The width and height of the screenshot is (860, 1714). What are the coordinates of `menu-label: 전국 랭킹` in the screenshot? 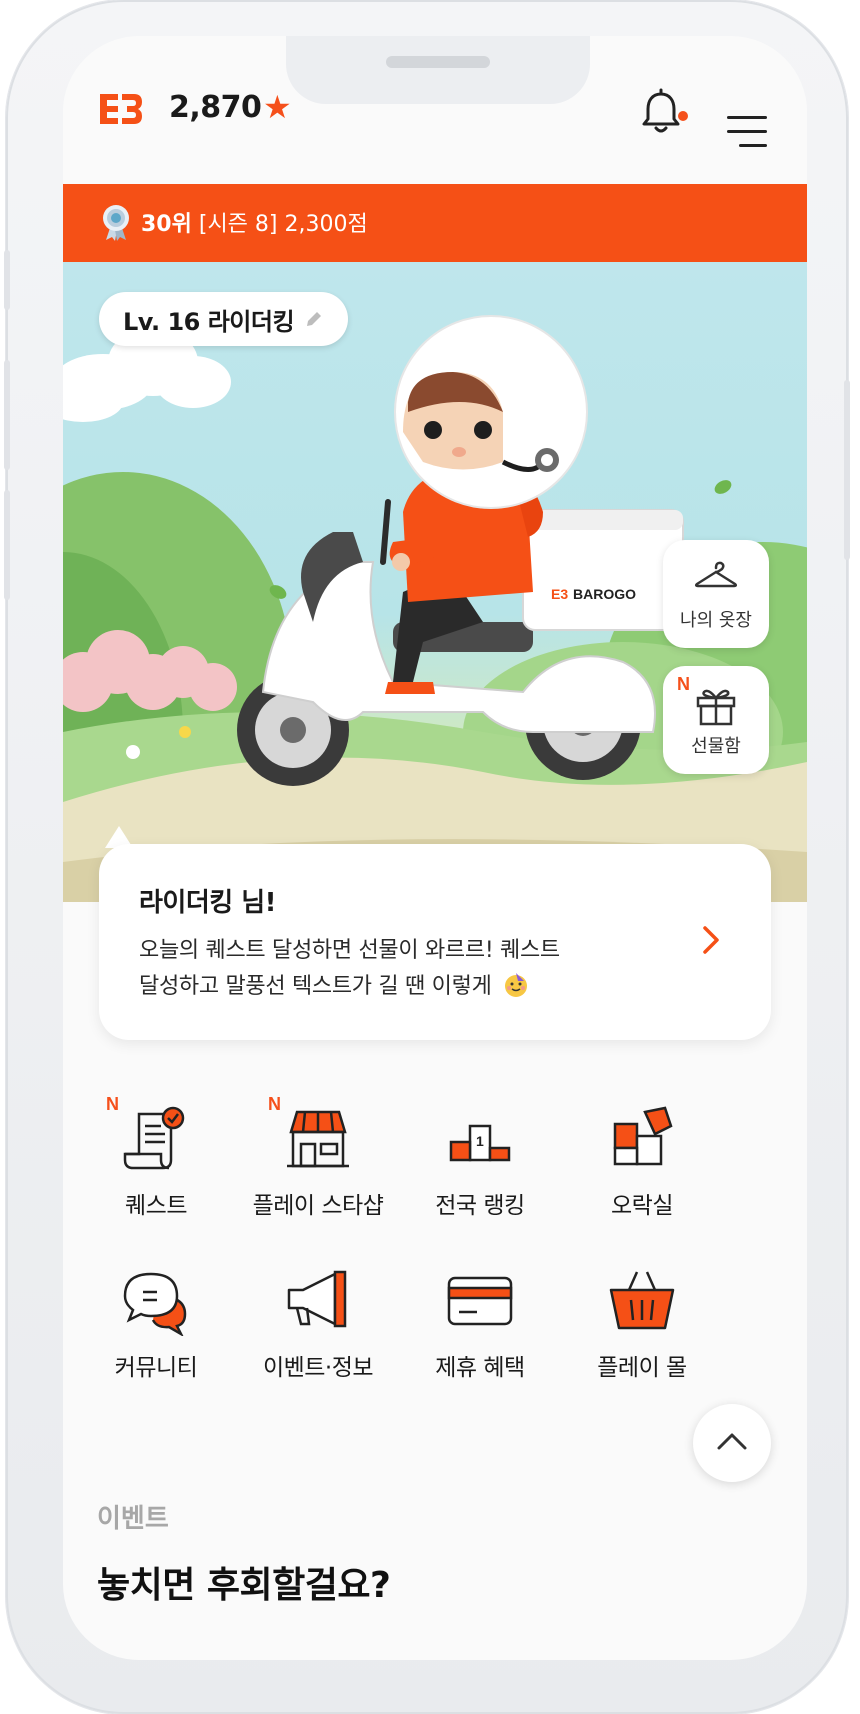 It's located at (480, 1206).